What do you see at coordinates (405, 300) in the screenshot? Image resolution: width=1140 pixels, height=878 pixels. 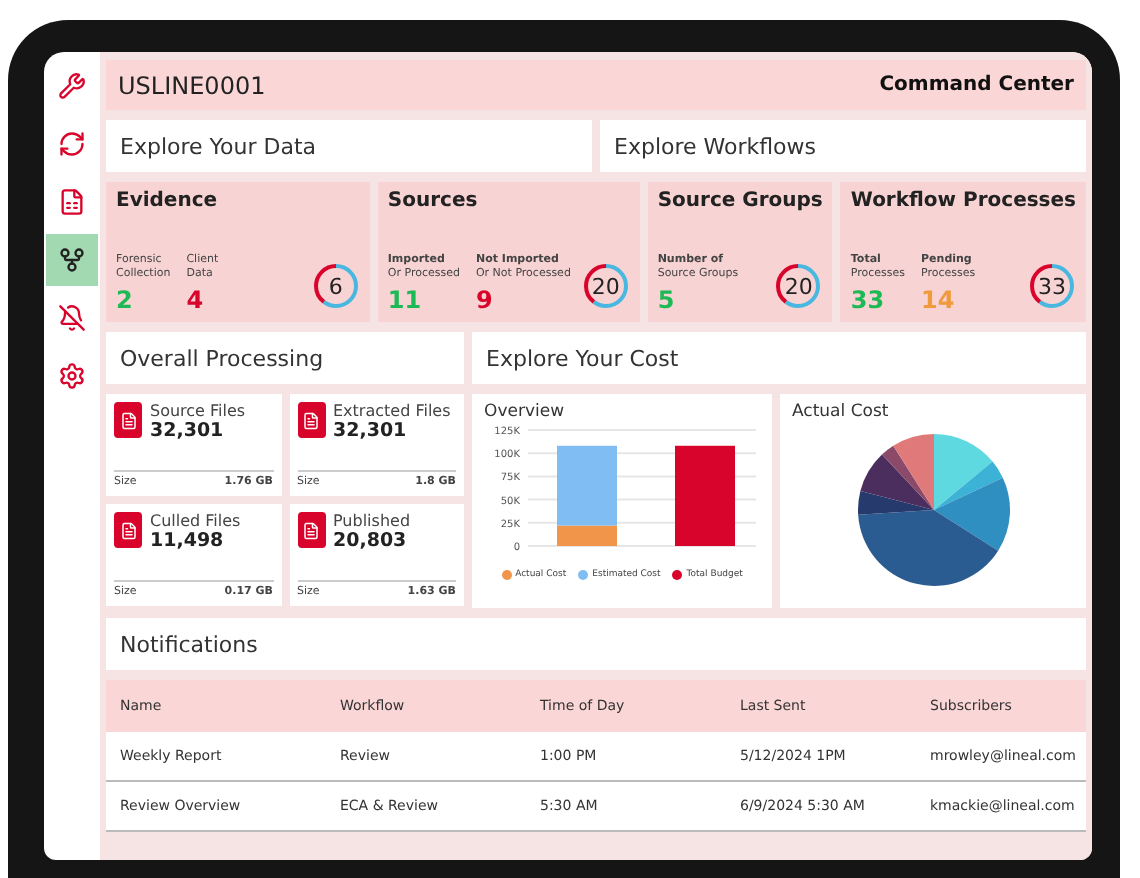 I see `metric-value: 11` at bounding box center [405, 300].